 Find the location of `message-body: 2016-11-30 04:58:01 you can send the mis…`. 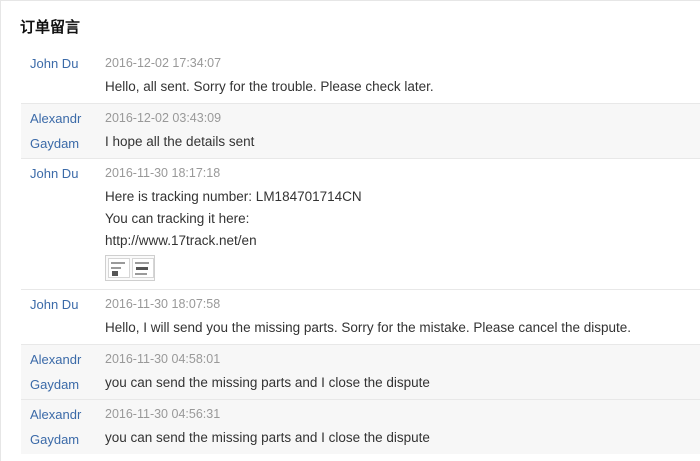

message-body: 2016-11-30 04:58:01 you can send the mis… is located at coordinates (402, 372).